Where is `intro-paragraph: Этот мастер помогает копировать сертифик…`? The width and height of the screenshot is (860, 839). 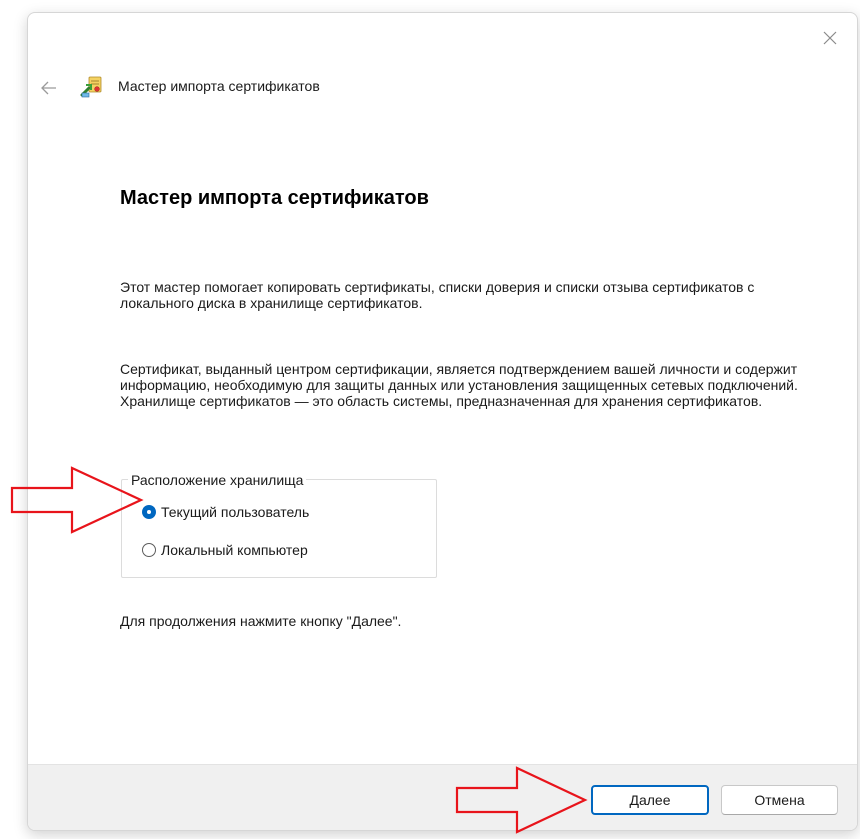 intro-paragraph: Этот мастер помогает копировать сертифик… is located at coordinates (437, 295).